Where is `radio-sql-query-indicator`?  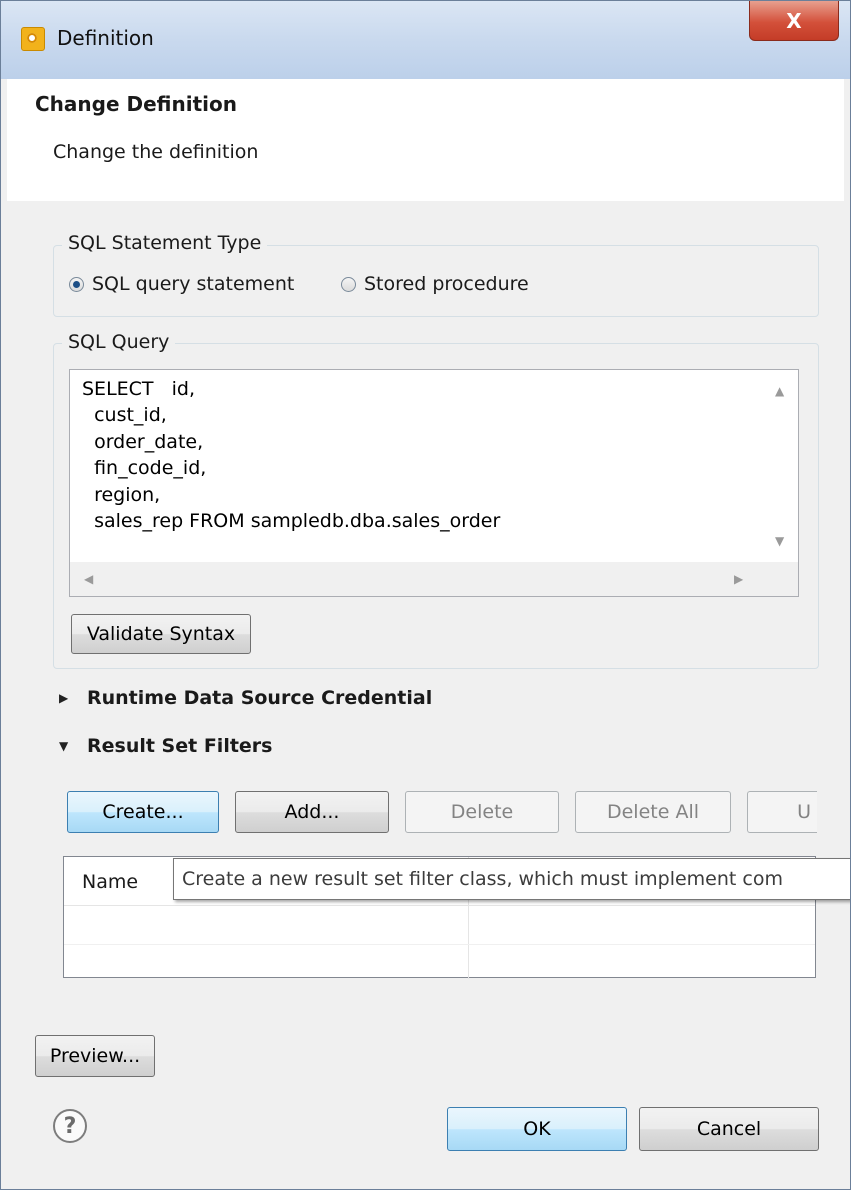
radio-sql-query-indicator is located at coordinates (76, 284).